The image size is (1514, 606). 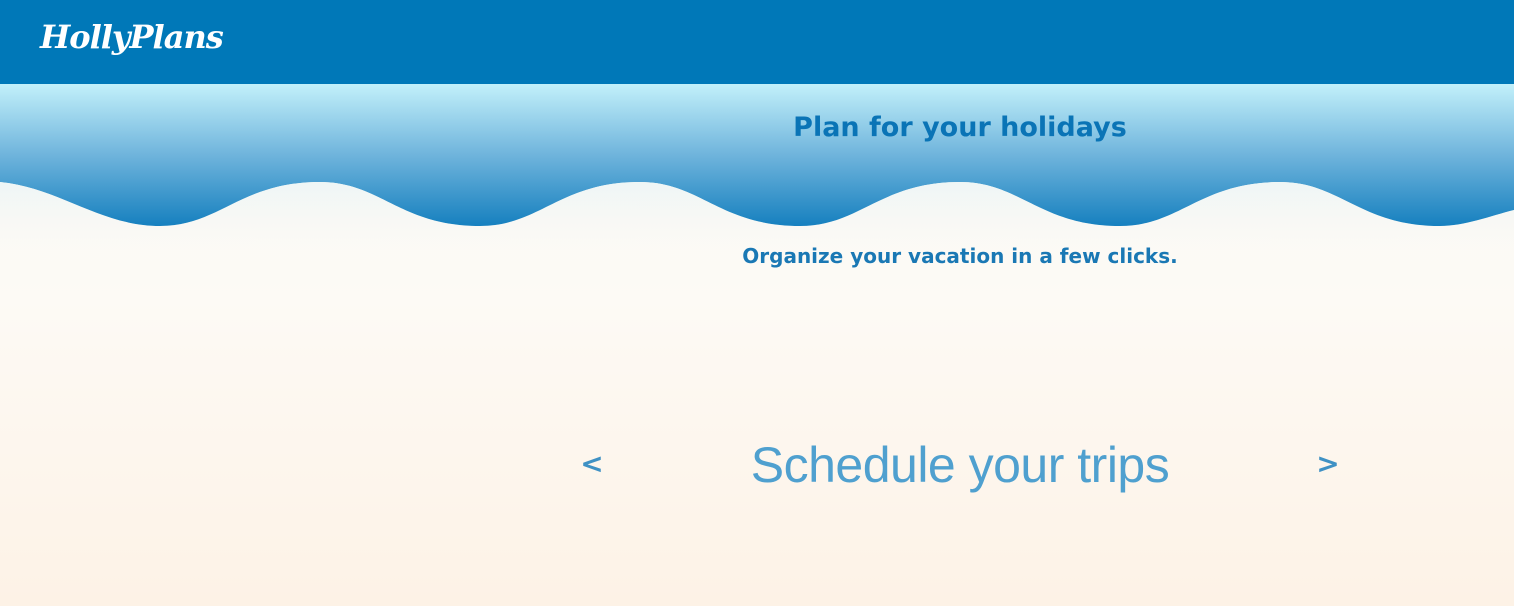 I want to click on hero-subline: Organize your vacation in a few clicks., so click(x=960, y=256).